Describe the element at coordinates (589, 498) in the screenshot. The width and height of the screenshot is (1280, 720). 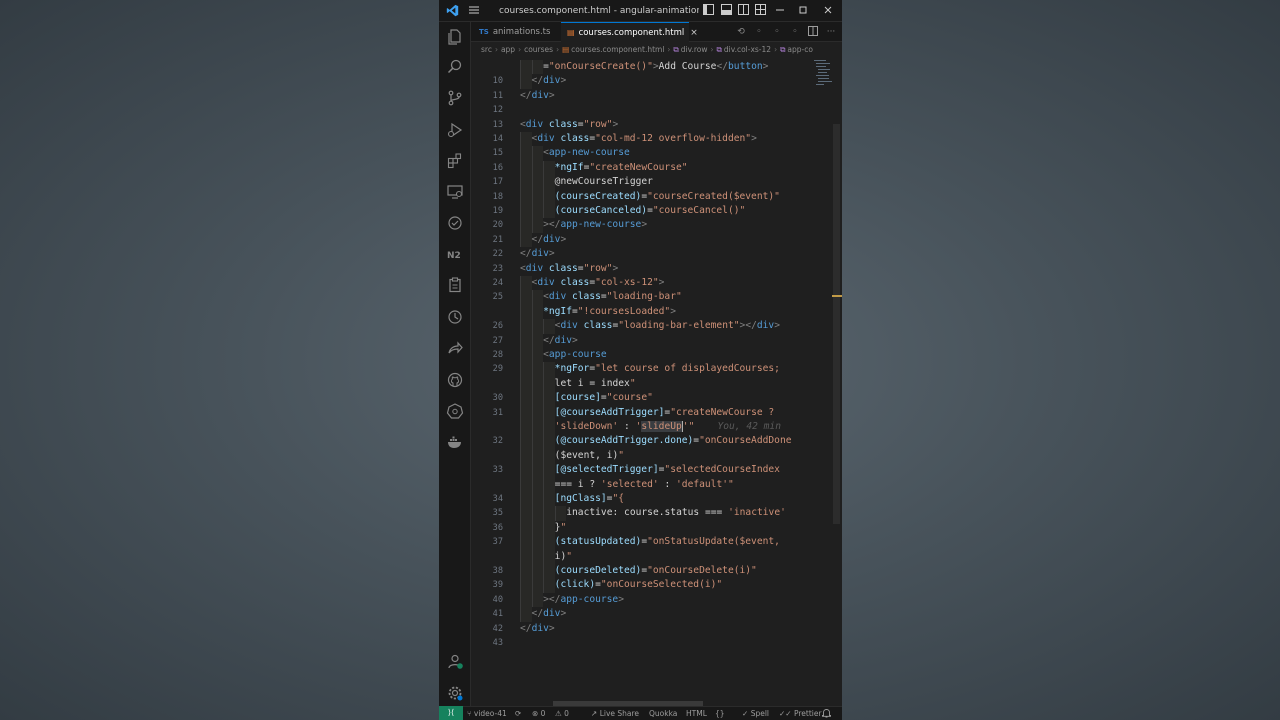
I see `code-text: [ngClass]="{` at that location.